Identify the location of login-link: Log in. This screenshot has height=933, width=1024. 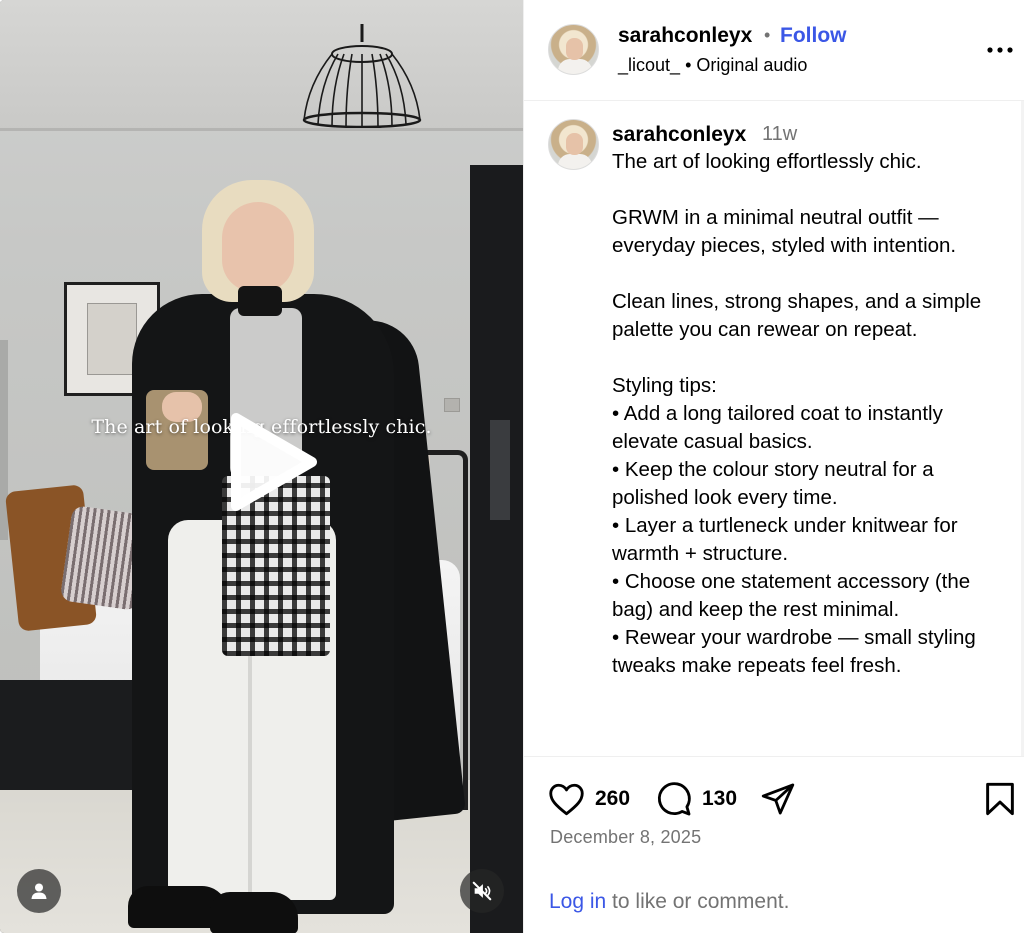
(577, 901).